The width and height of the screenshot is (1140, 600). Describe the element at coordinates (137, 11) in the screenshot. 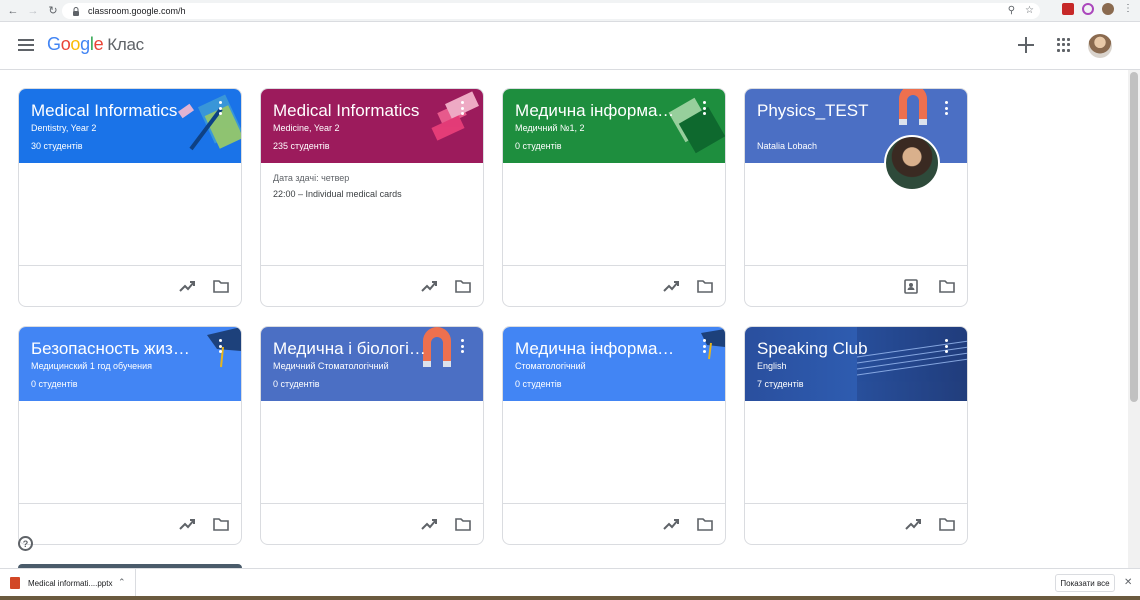

I see `url-text: classroom.google.com/h` at that location.